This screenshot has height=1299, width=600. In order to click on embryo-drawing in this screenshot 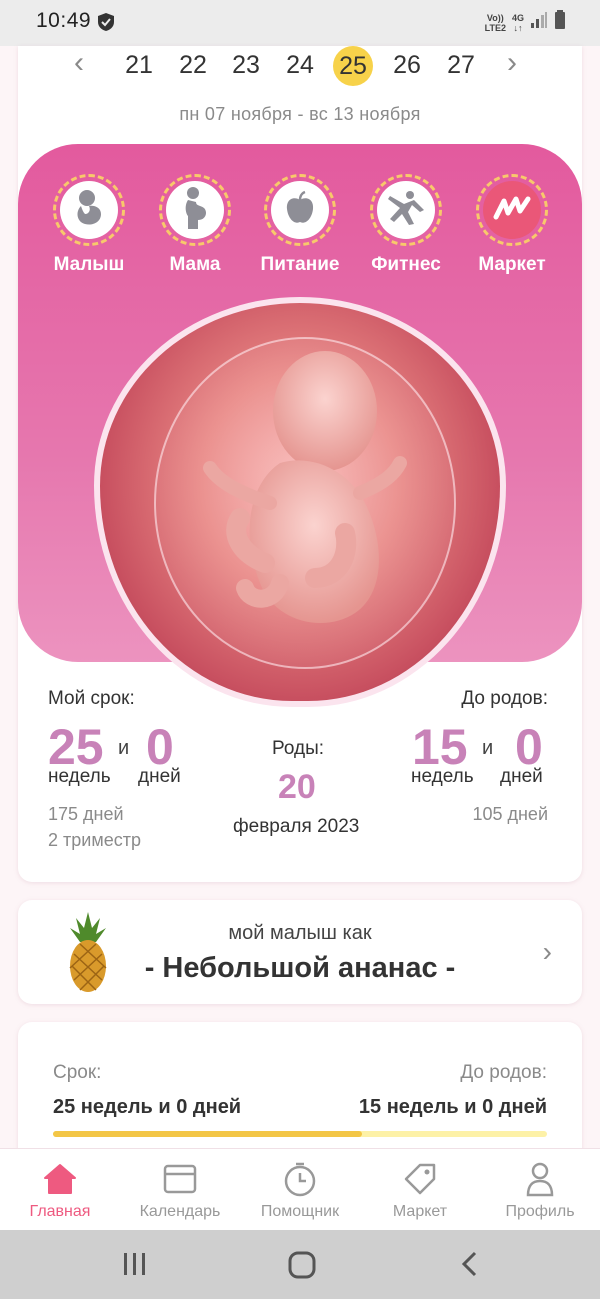, I will do `click(305, 503)`.